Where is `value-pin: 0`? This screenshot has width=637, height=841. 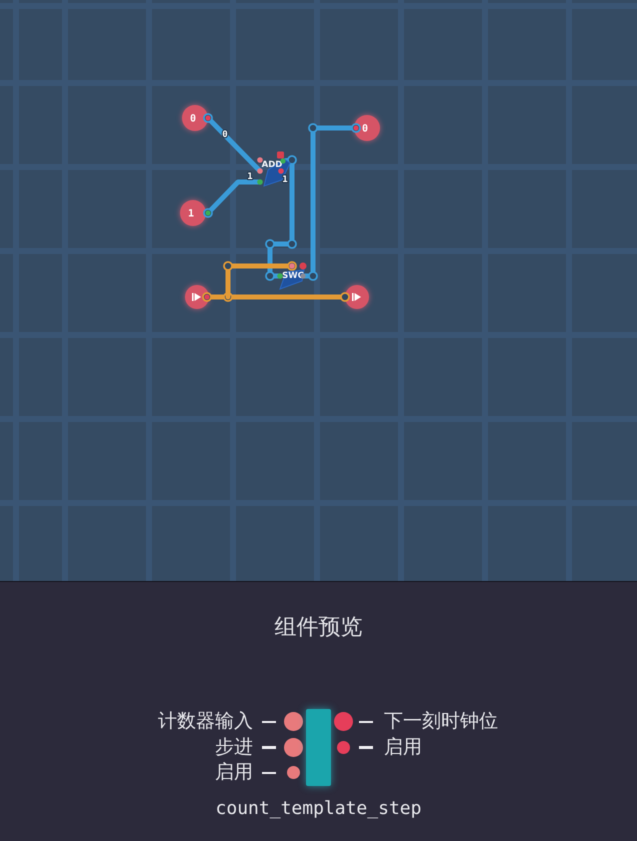
value-pin: 0 is located at coordinates (195, 118).